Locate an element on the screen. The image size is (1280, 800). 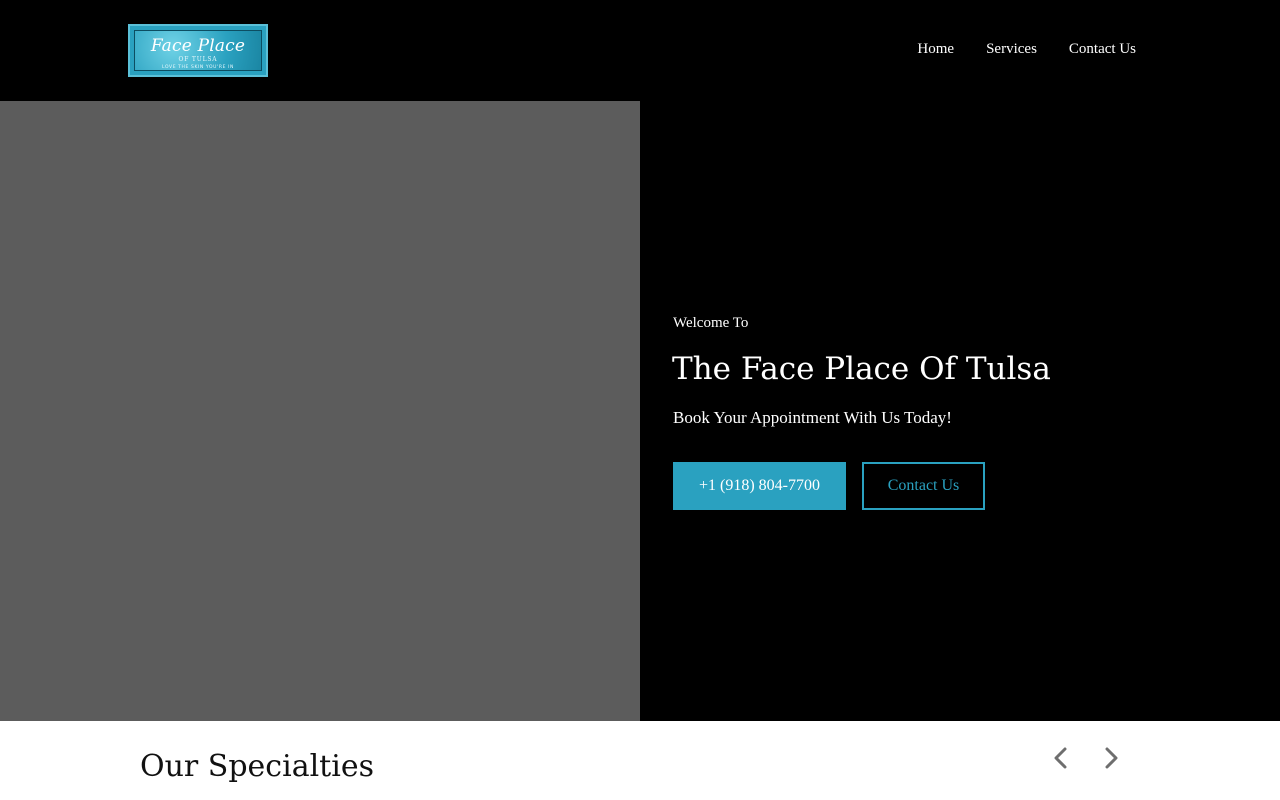
specialties-section: Our Specialties is located at coordinates (640, 760).